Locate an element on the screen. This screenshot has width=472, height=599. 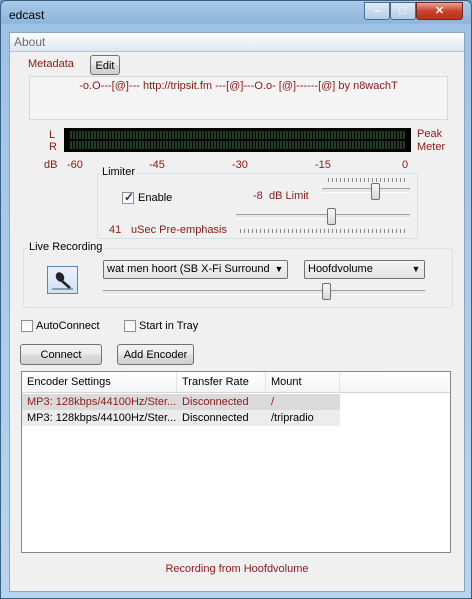
maximize-icon: □ is located at coordinates (403, 11).